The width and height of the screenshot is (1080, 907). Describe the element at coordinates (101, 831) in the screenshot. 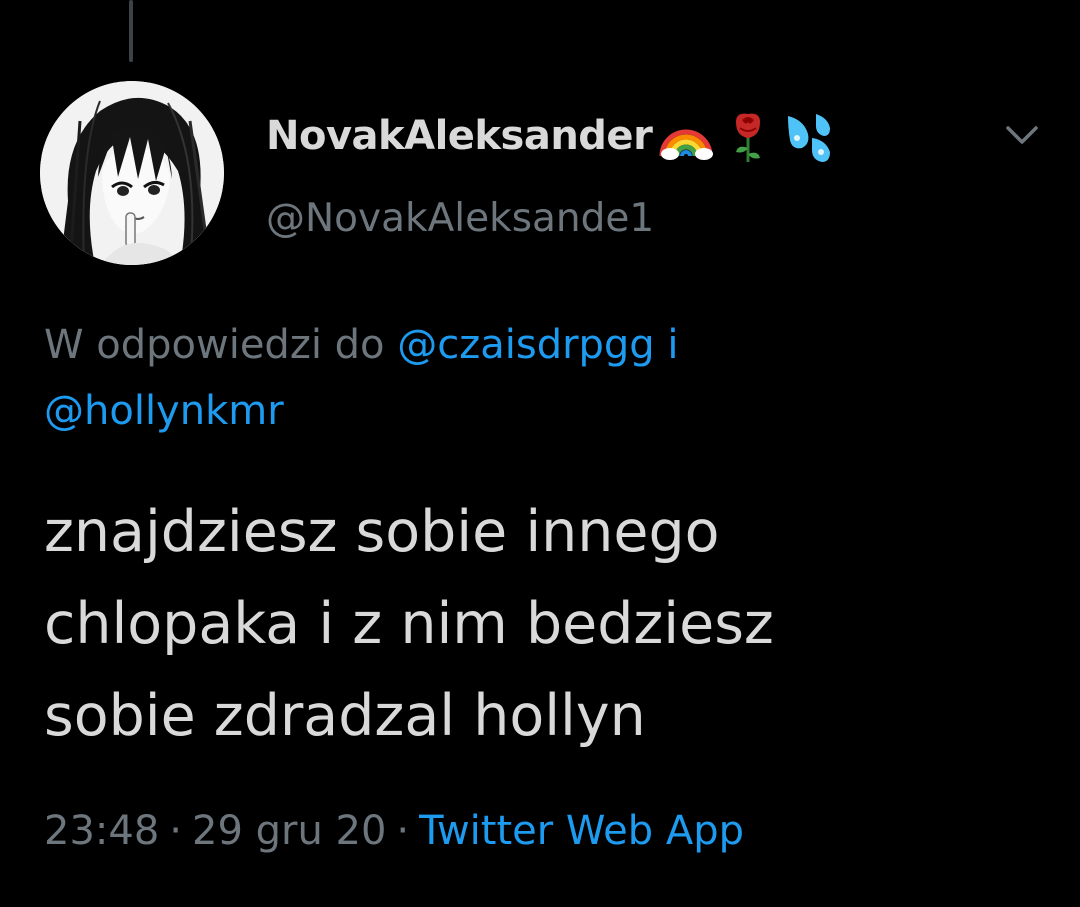

I see `tweet-time: 23:48` at that location.